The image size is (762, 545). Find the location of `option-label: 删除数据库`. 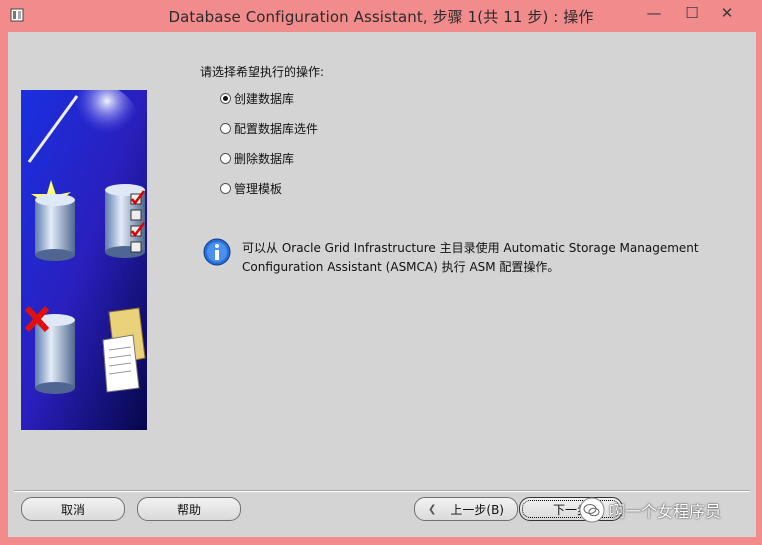

option-label: 删除数据库 is located at coordinates (264, 159).